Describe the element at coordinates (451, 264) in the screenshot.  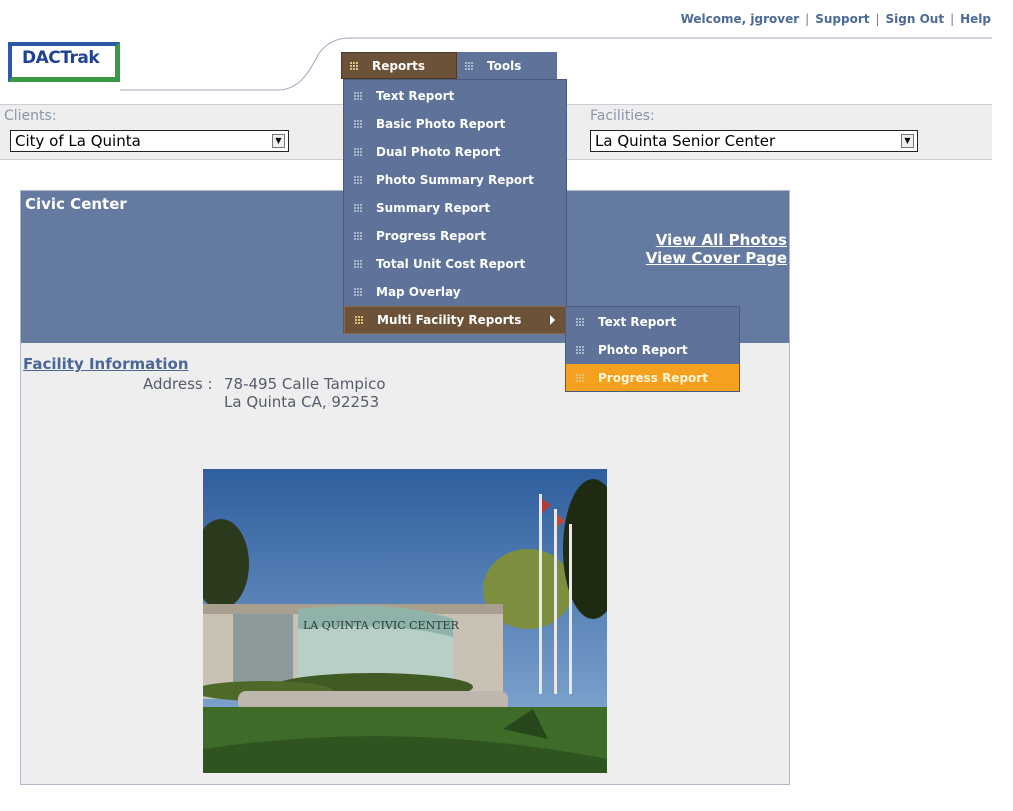
I see `menu-item-label: Total Unit Cost Report` at that location.